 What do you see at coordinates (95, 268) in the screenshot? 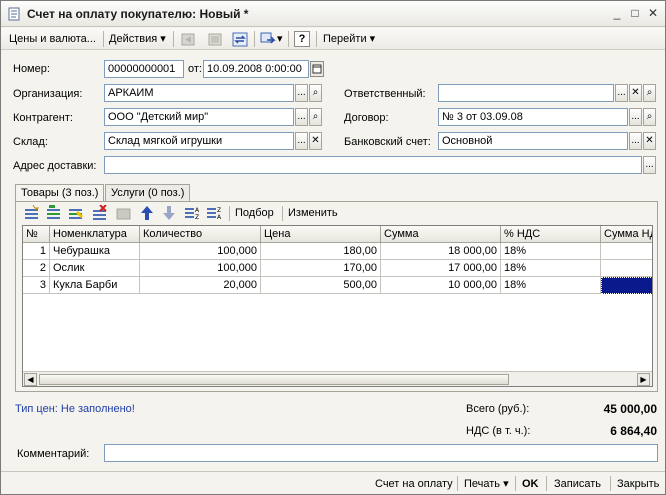
I see `item-cell: Ослик` at bounding box center [95, 268].